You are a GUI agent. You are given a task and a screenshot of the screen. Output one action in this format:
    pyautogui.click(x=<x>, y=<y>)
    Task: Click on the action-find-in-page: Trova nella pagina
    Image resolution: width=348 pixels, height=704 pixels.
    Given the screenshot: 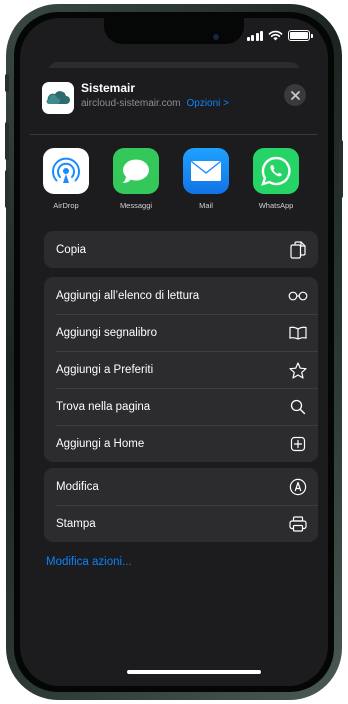 What is the action you would take?
    pyautogui.click(x=181, y=406)
    